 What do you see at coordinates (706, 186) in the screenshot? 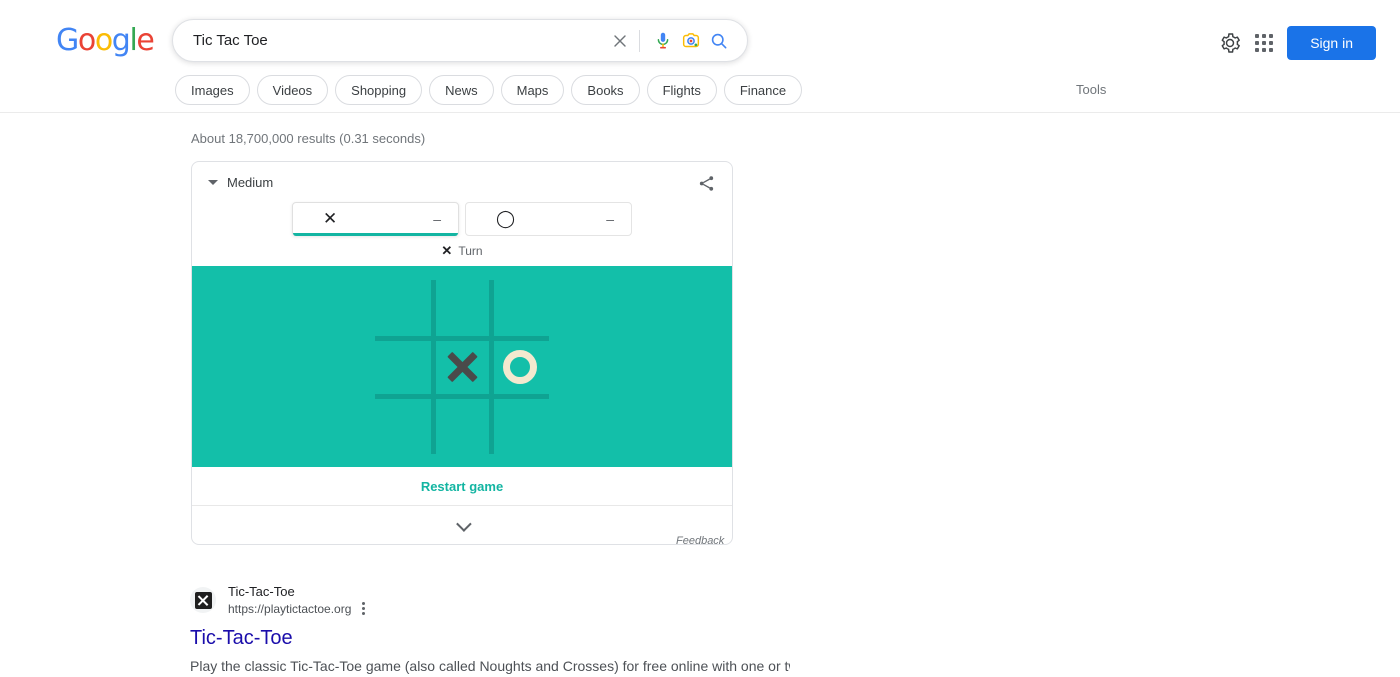
I see `share-icon` at bounding box center [706, 186].